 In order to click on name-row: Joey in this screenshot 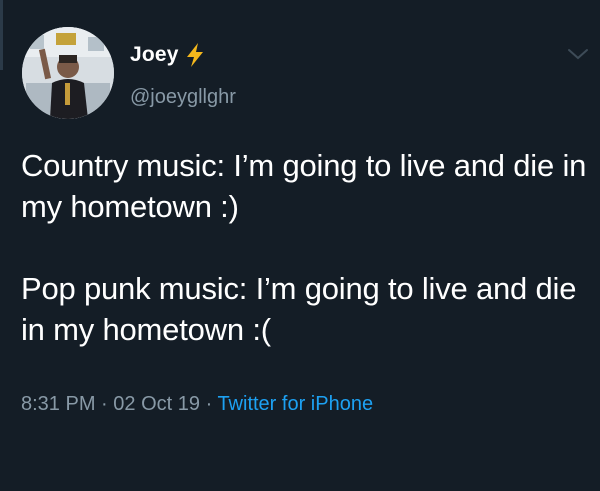, I will do `click(167, 55)`.